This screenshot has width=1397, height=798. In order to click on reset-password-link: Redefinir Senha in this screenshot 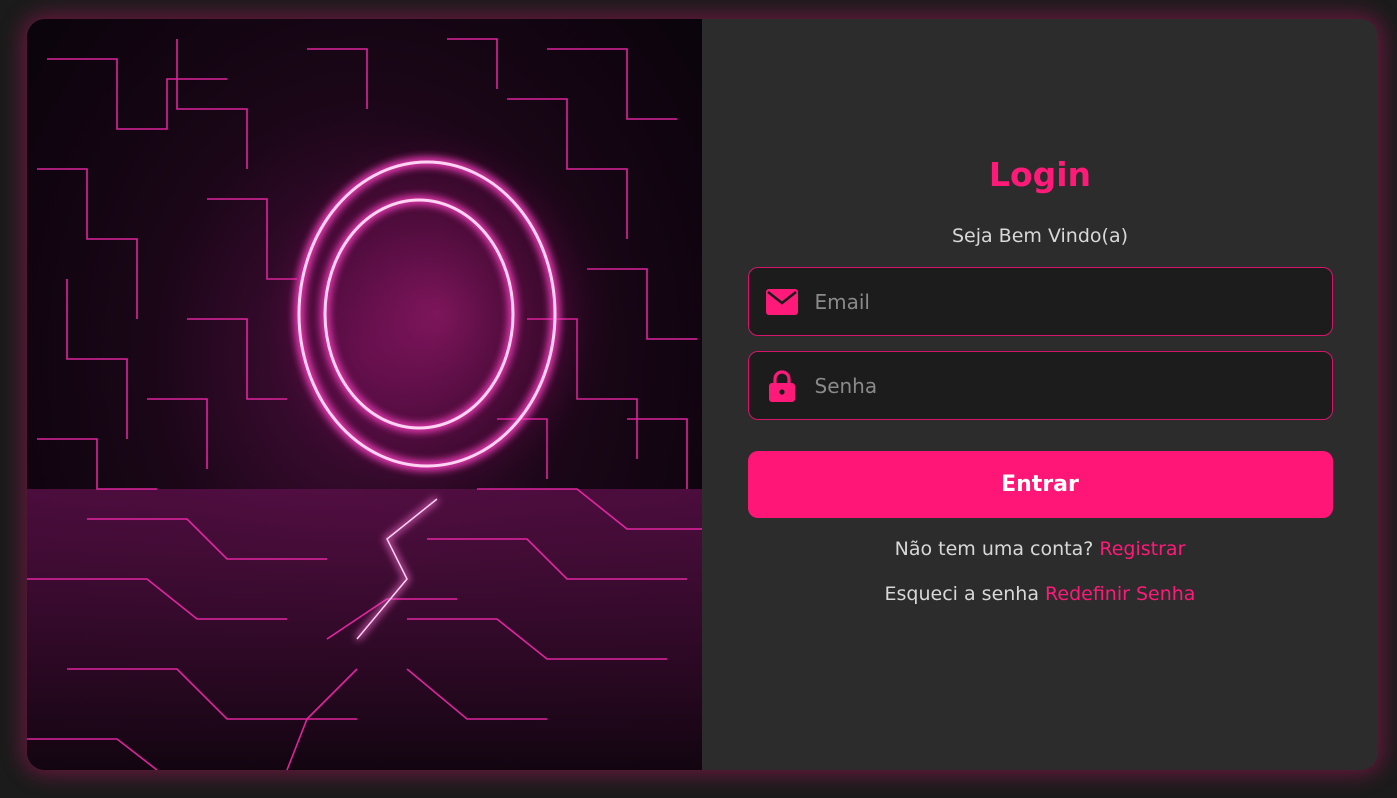, I will do `click(1120, 594)`.